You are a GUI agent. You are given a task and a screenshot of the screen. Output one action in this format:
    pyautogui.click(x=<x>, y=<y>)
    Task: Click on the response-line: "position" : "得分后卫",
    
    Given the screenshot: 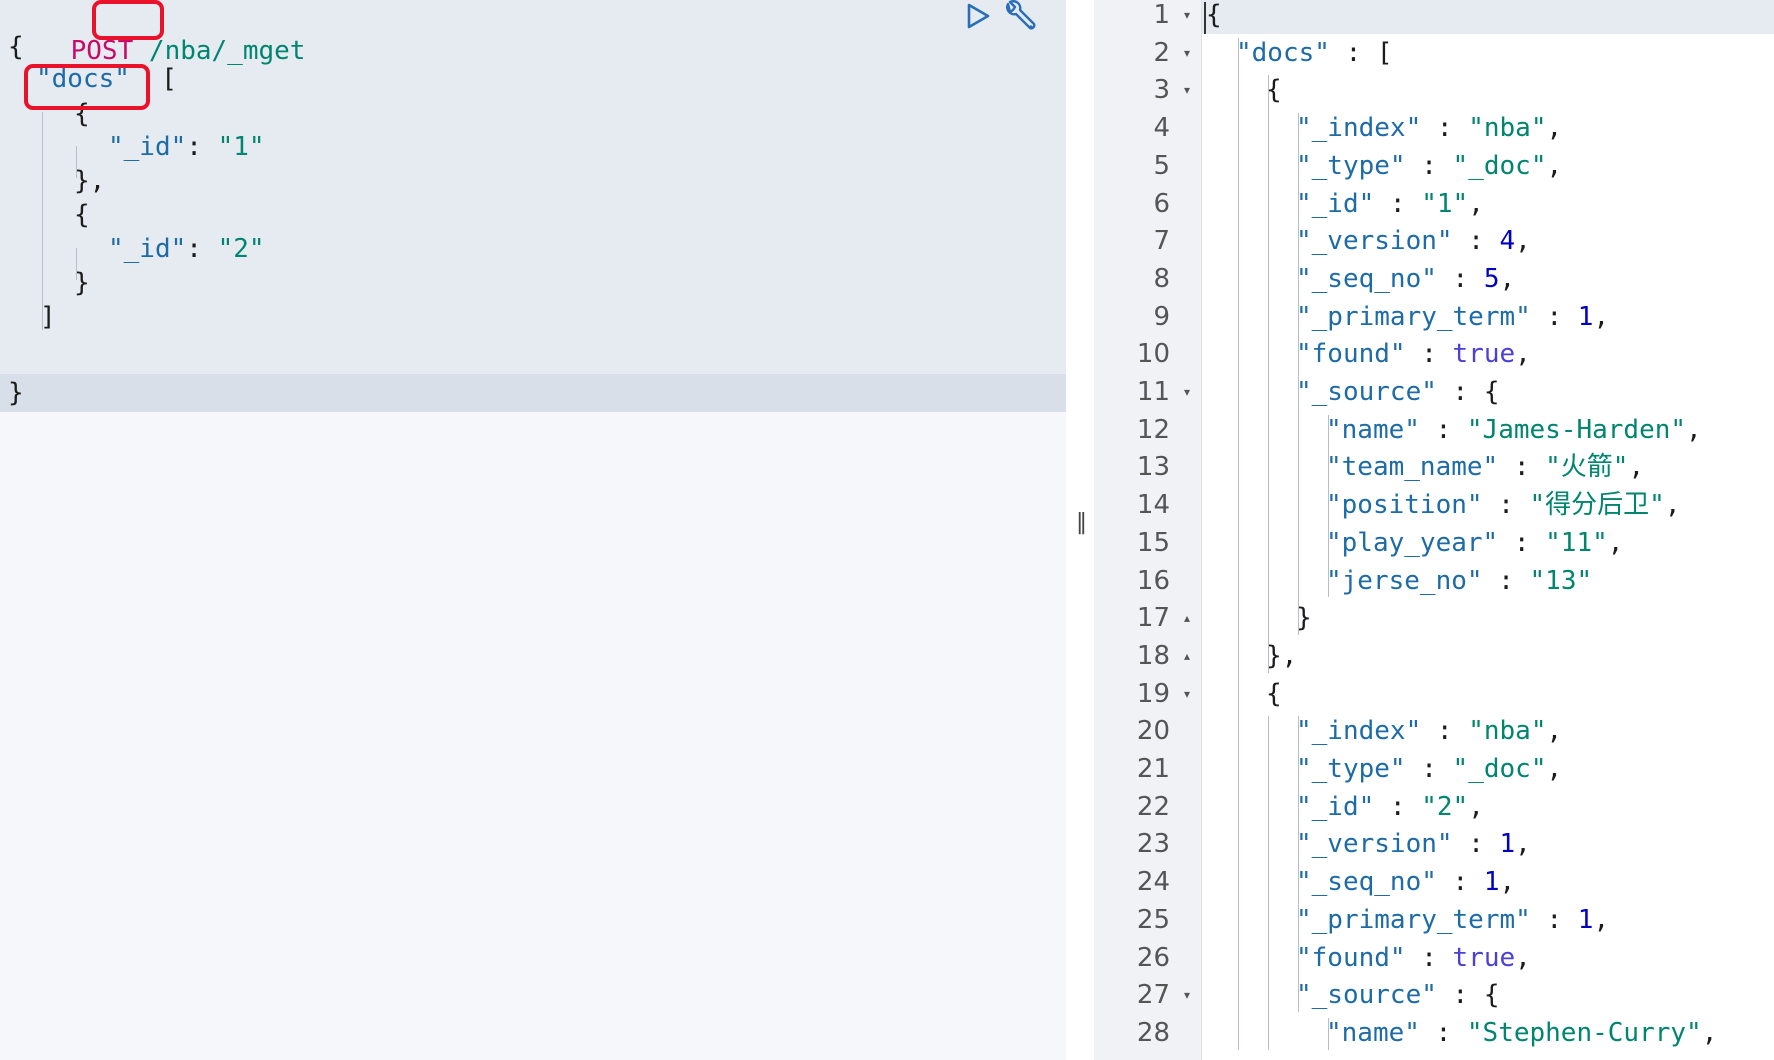 What is the action you would take?
    pyautogui.click(x=1503, y=505)
    